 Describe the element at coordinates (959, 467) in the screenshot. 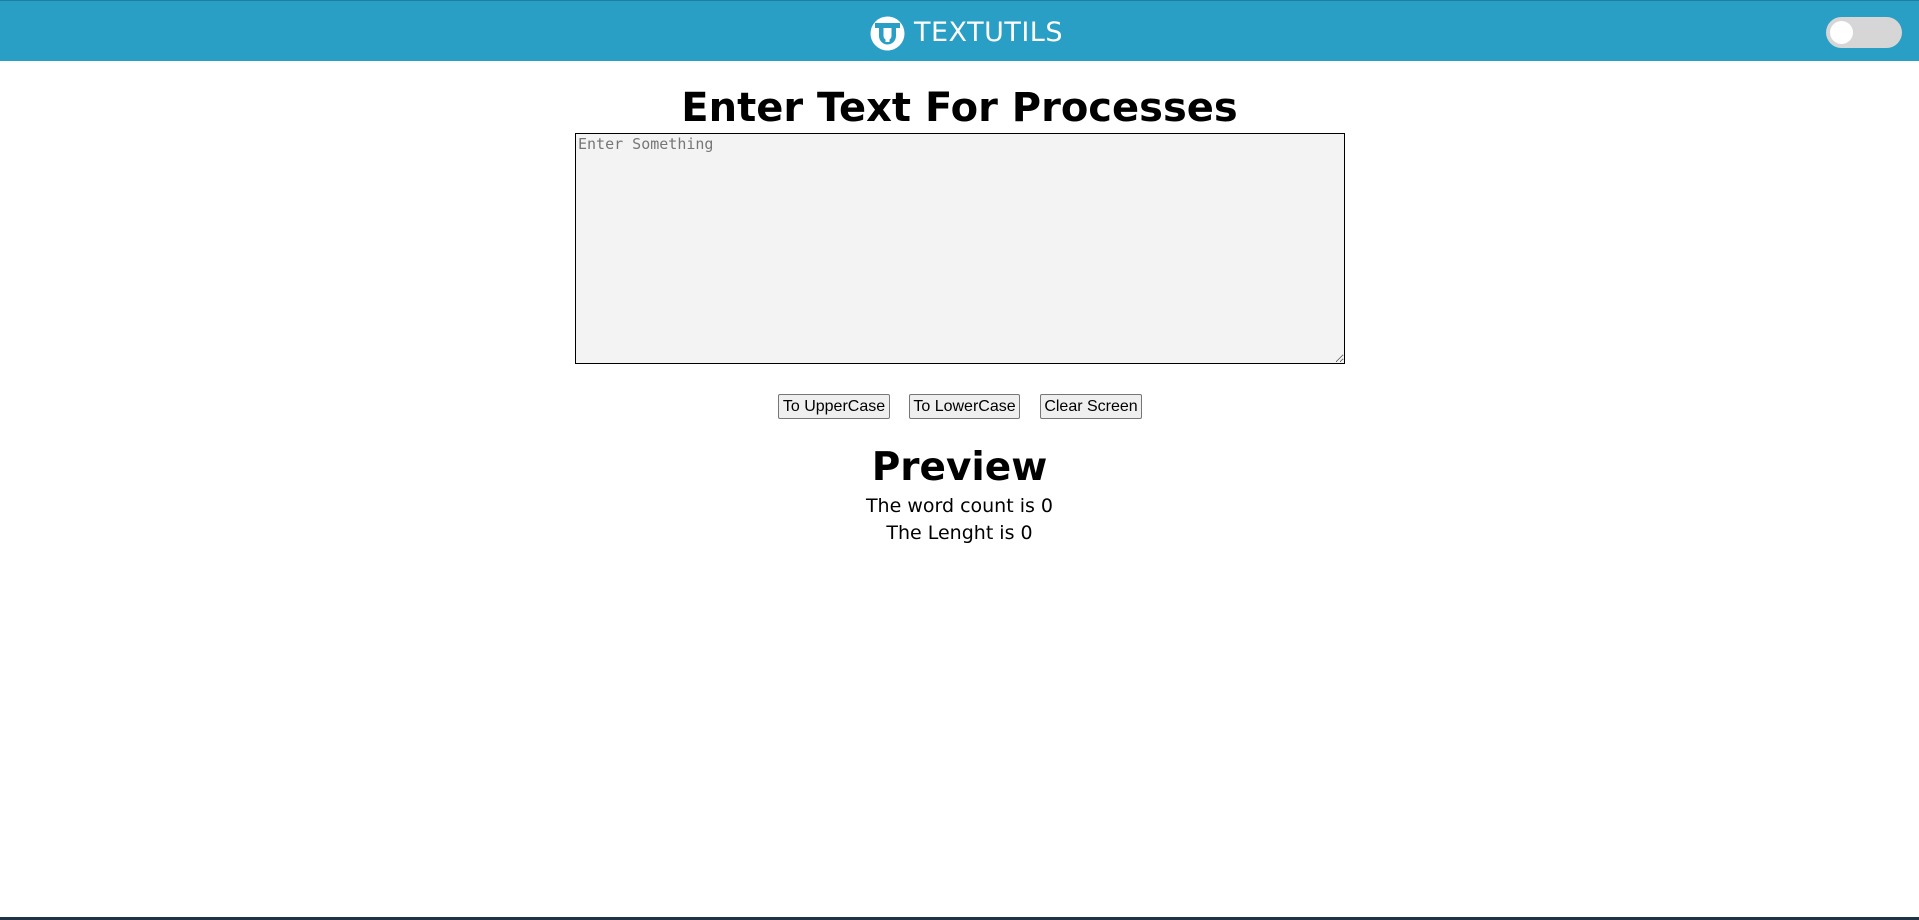

I see `preview-title: Preview` at that location.